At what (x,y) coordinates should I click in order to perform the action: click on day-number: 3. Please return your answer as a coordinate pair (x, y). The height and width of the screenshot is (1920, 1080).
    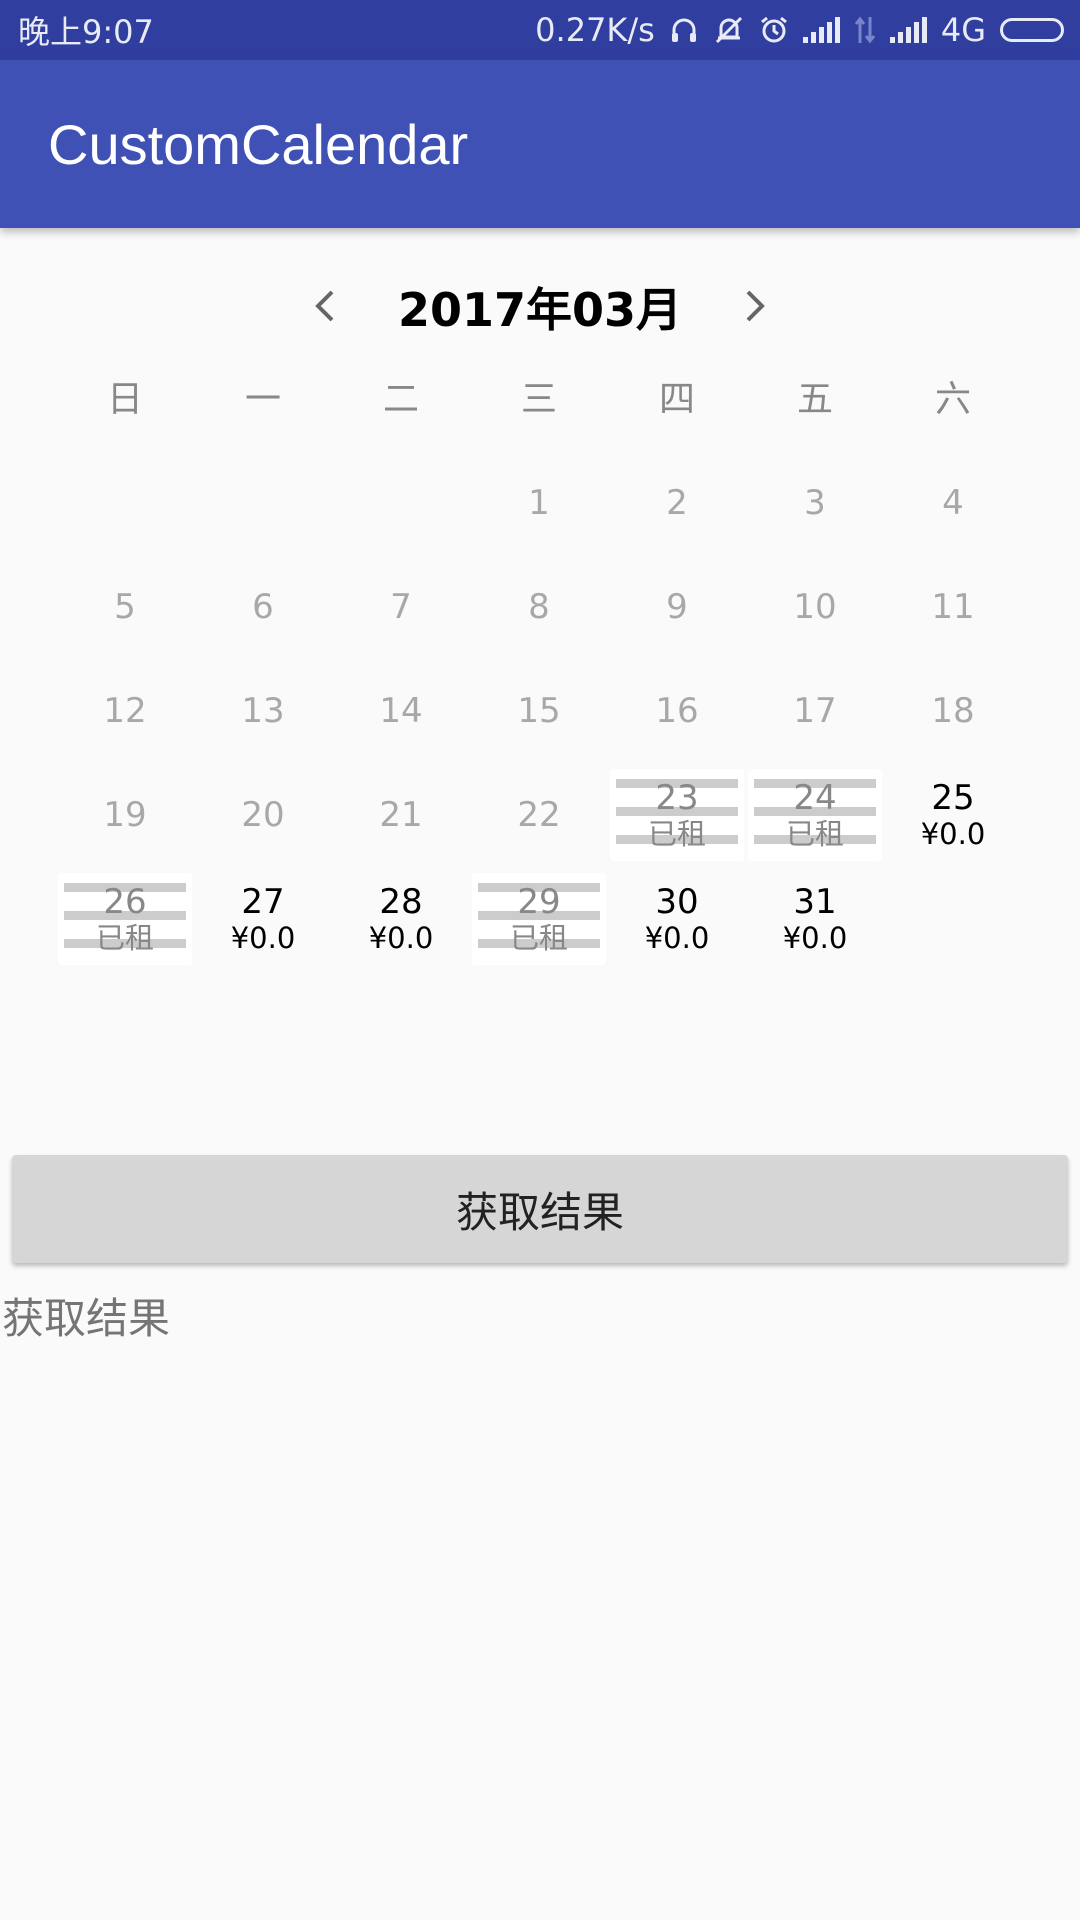
    Looking at the image, I should click on (815, 503).